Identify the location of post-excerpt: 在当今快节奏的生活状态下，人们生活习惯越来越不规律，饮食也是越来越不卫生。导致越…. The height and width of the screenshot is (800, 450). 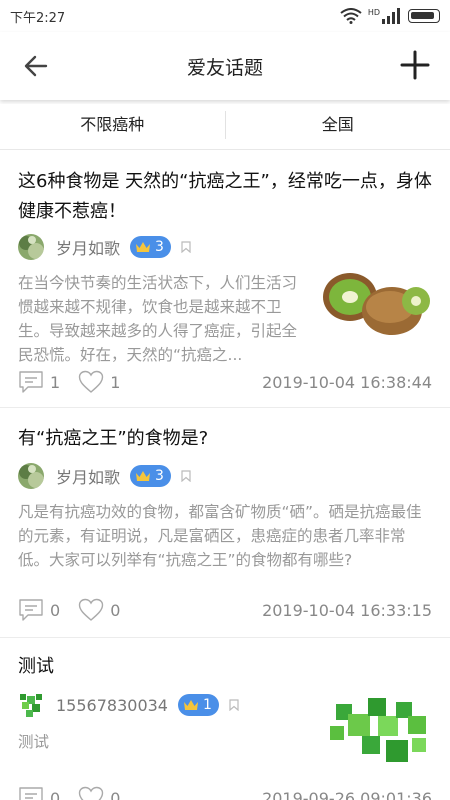
(158, 319).